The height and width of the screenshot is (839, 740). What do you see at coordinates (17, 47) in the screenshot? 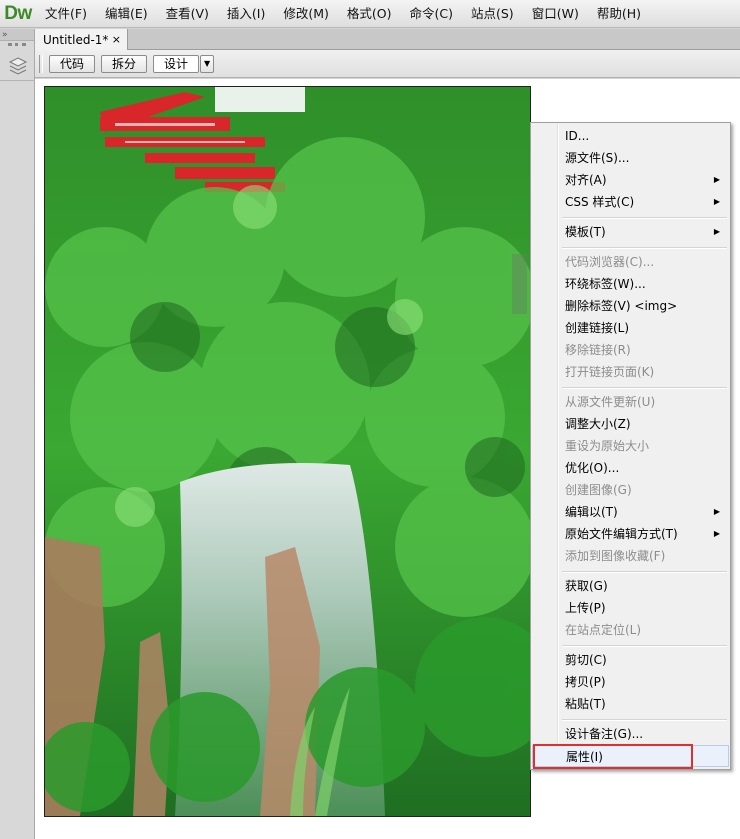
I see `panel-grip` at bounding box center [17, 47].